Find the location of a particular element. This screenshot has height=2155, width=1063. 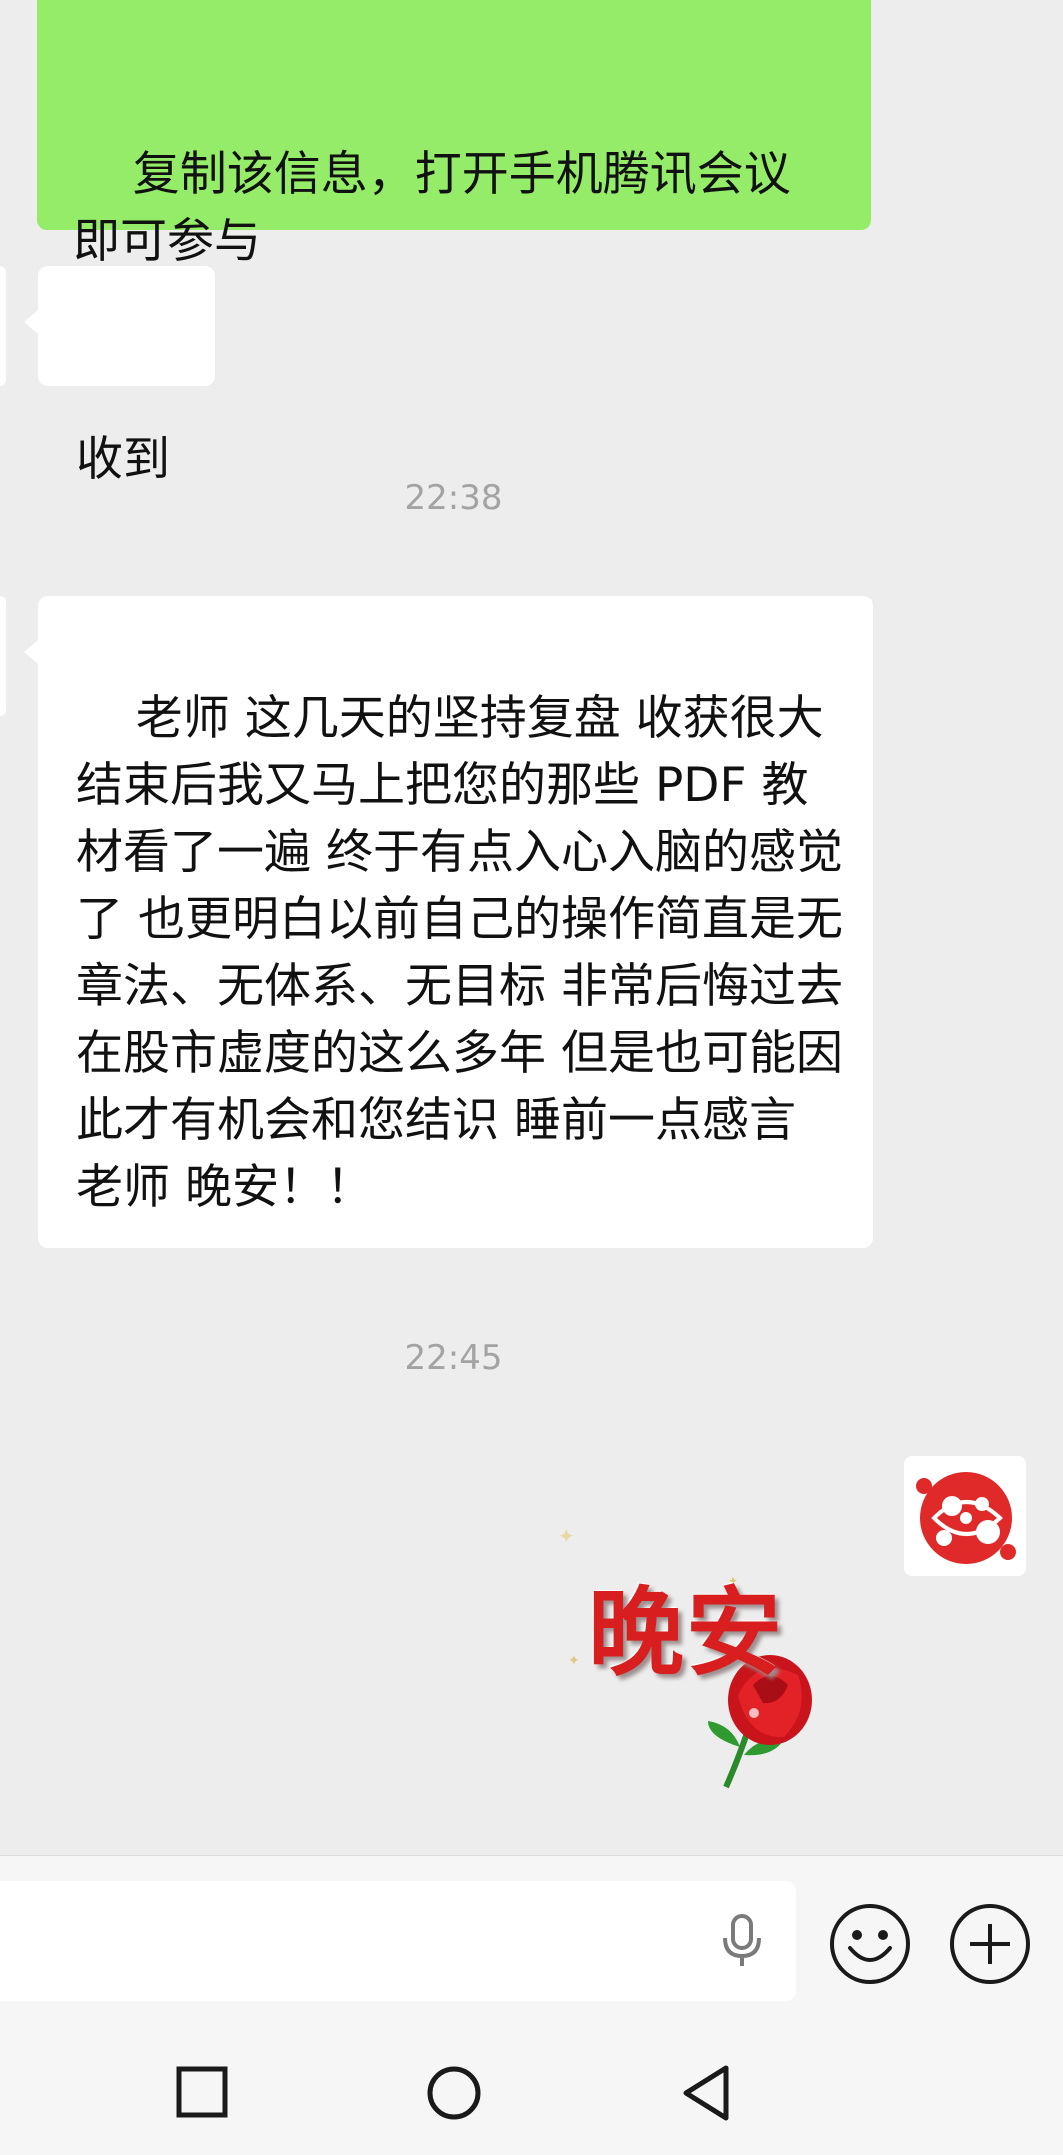

emoji-icon is located at coordinates (870, 1944).